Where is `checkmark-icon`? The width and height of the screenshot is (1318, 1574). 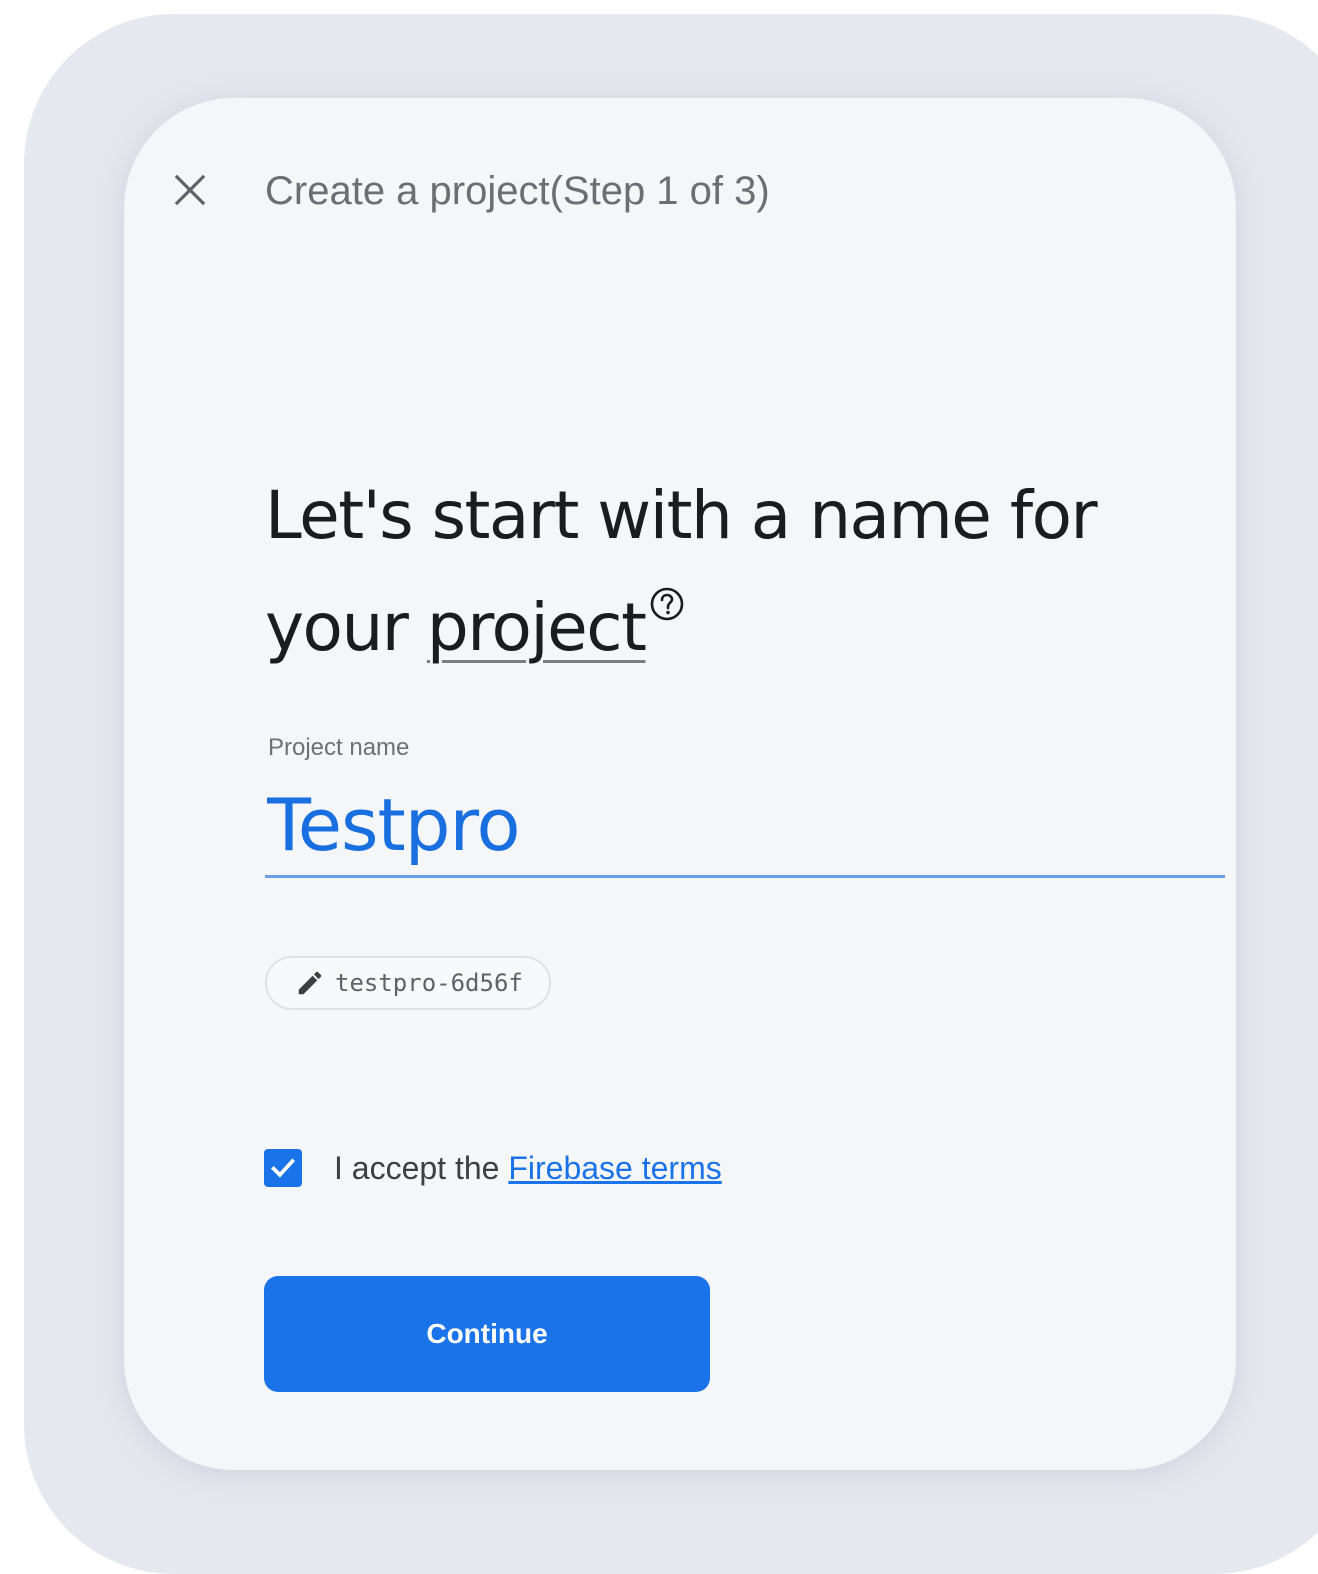 checkmark-icon is located at coordinates (283, 1168).